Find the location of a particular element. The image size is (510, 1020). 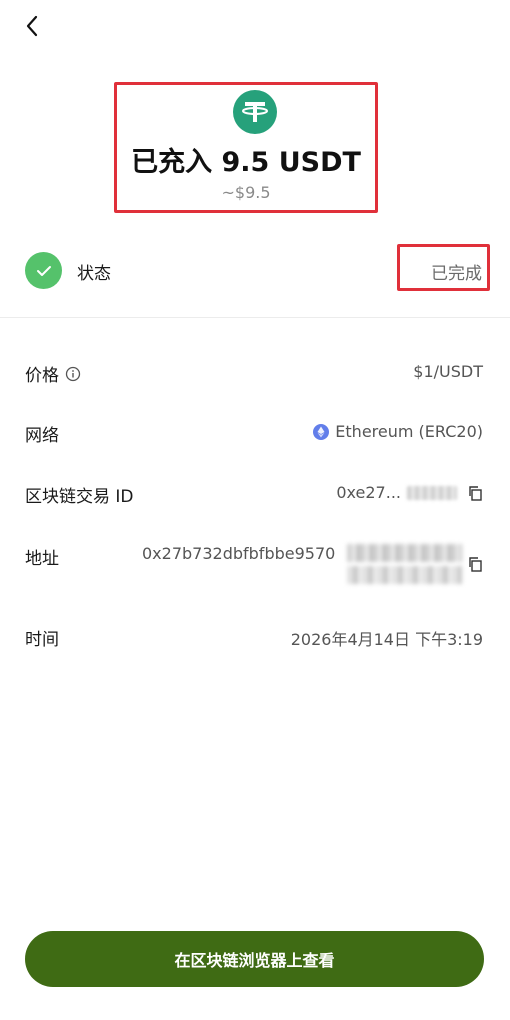

price-value-text: $1/USDT is located at coordinates (448, 371).